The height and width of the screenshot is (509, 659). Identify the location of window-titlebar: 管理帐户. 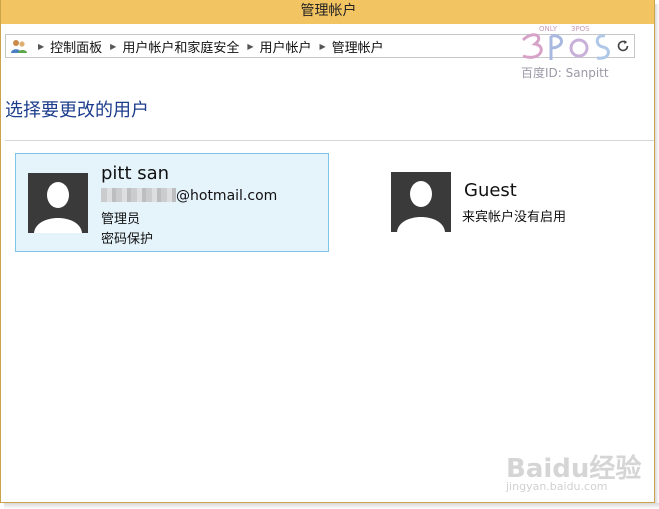
(327, 12).